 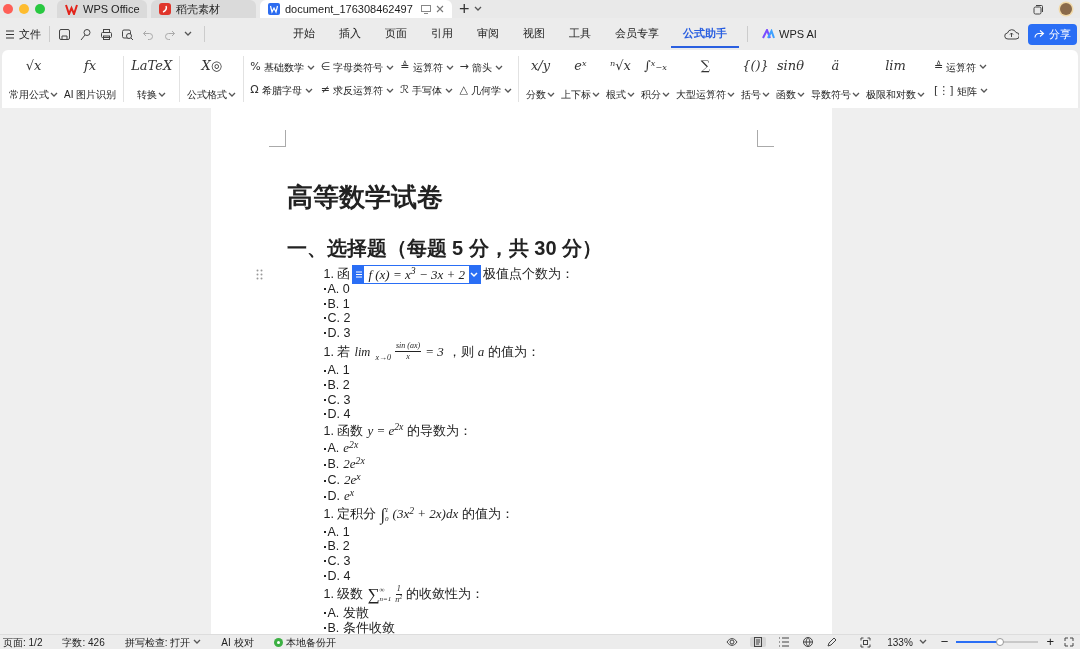 What do you see at coordinates (1050, 640) in the screenshot?
I see `zoom-in-button: +` at bounding box center [1050, 640].